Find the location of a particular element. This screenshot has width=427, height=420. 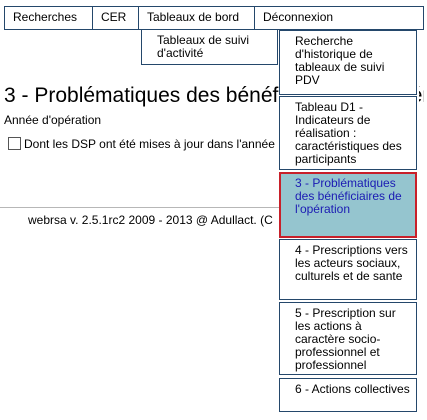

submenu-tableaux-de-suivi: Tableaux de suivi d'activité is located at coordinates (209, 47).